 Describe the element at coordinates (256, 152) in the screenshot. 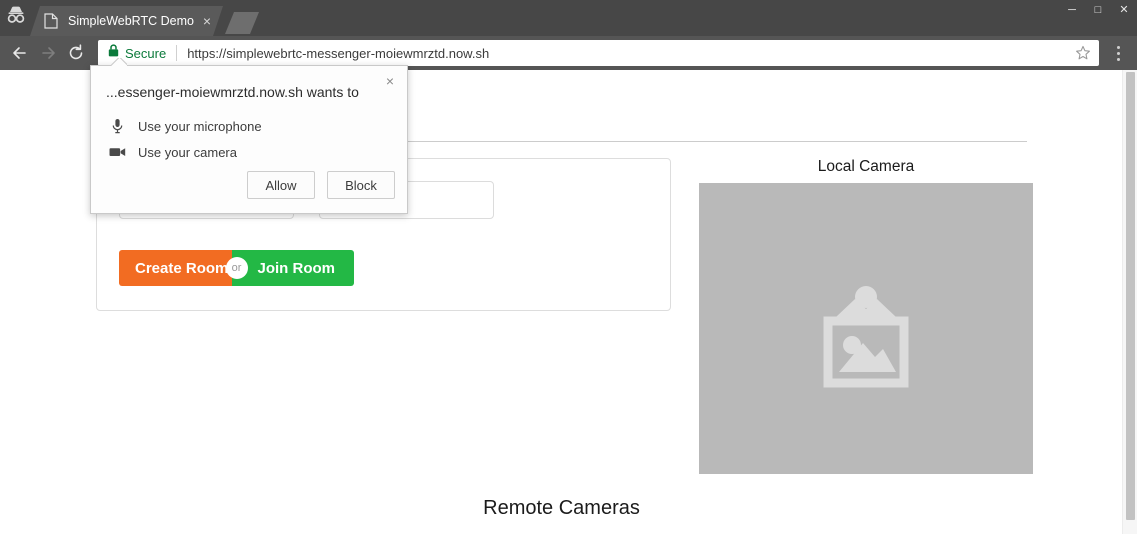

I see `permission-item-camera: Use your camera` at that location.